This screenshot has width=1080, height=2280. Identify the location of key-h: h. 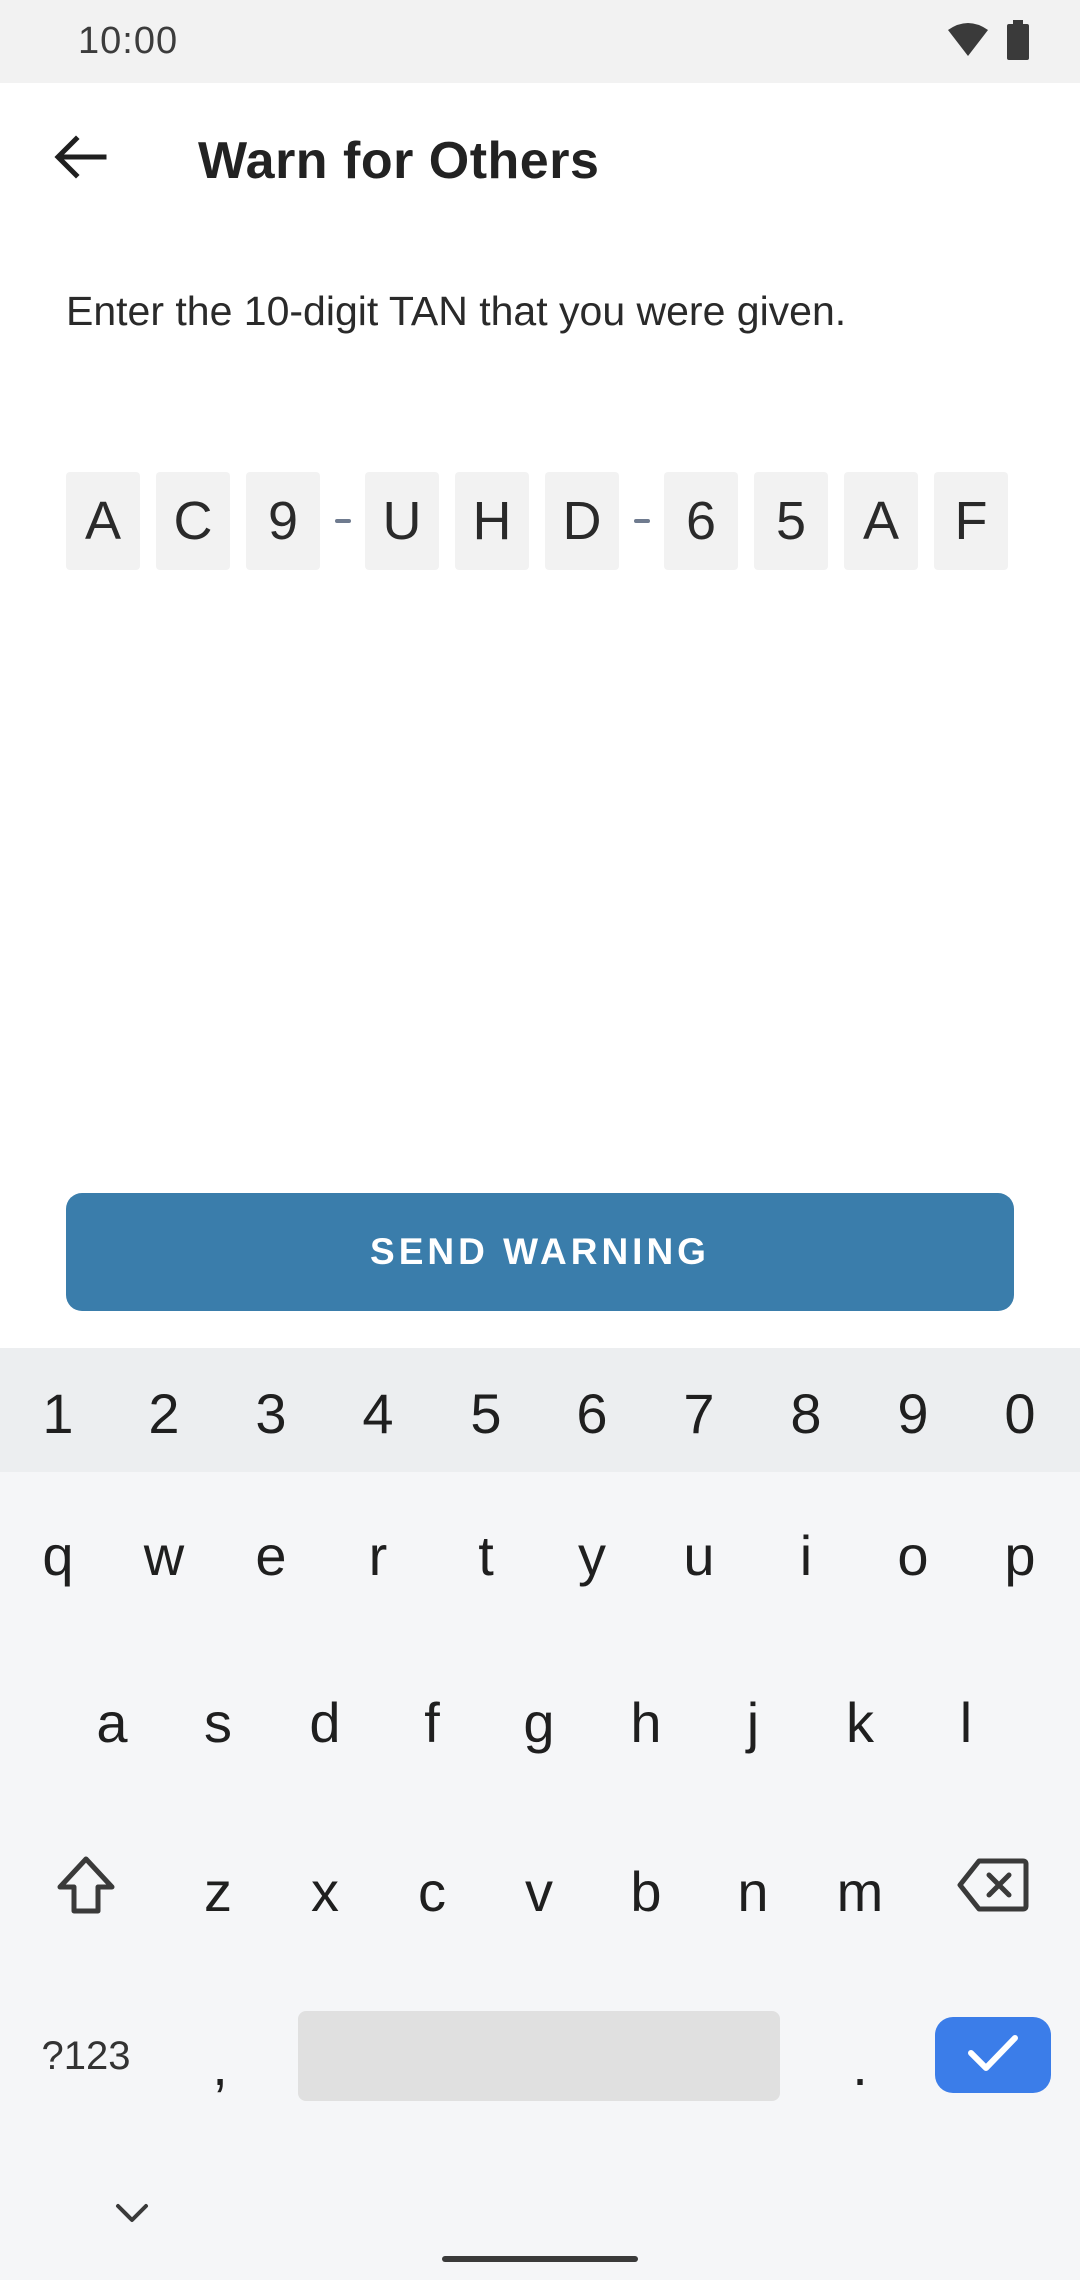
(646, 1722).